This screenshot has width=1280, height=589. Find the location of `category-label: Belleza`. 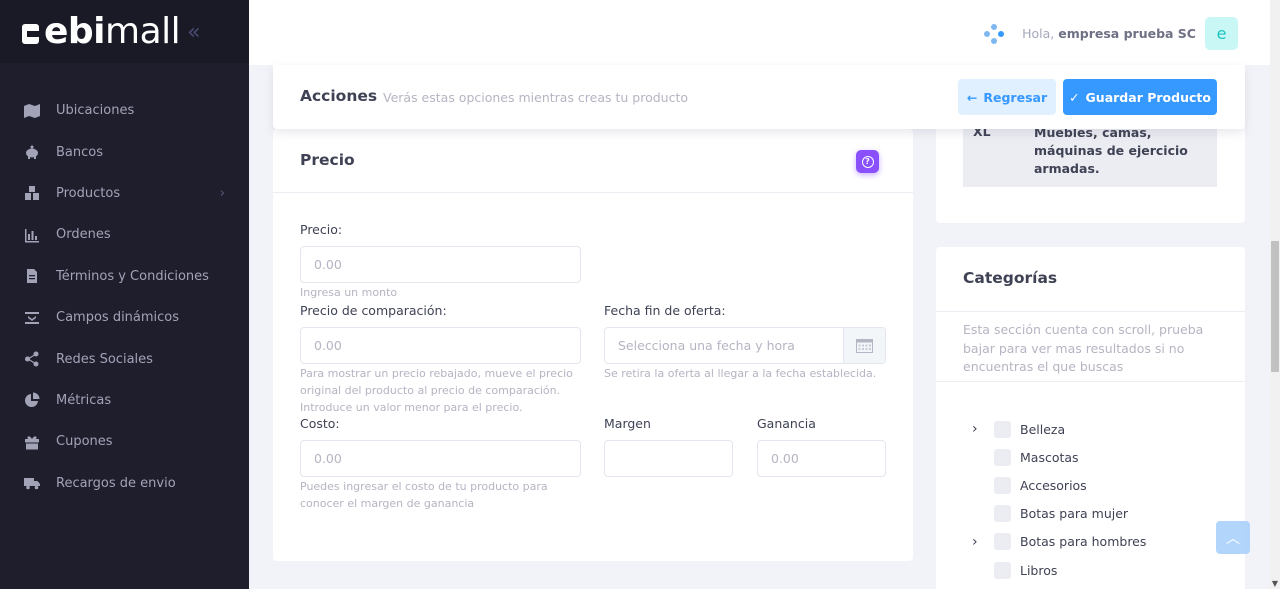

category-label: Belleza is located at coordinates (1043, 429).